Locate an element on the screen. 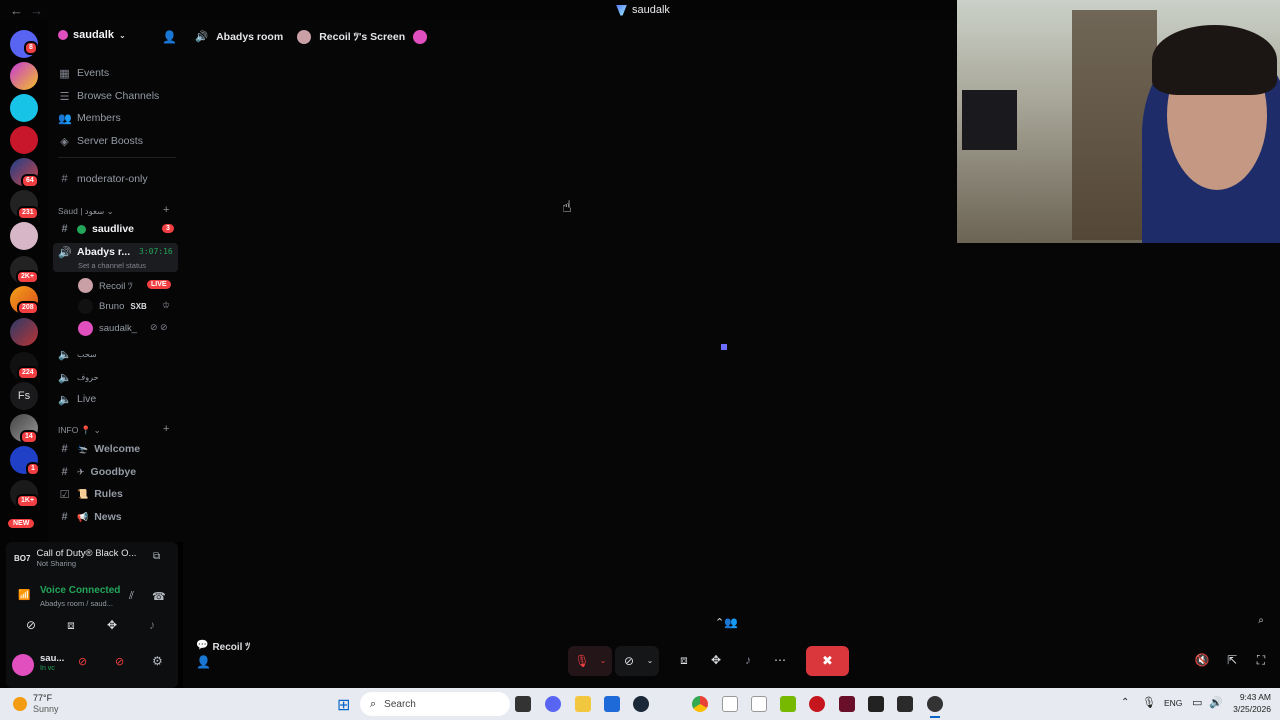 This screenshot has width=1280, height=720. channel-moderator-only: # moderator-only is located at coordinates (102, 179).